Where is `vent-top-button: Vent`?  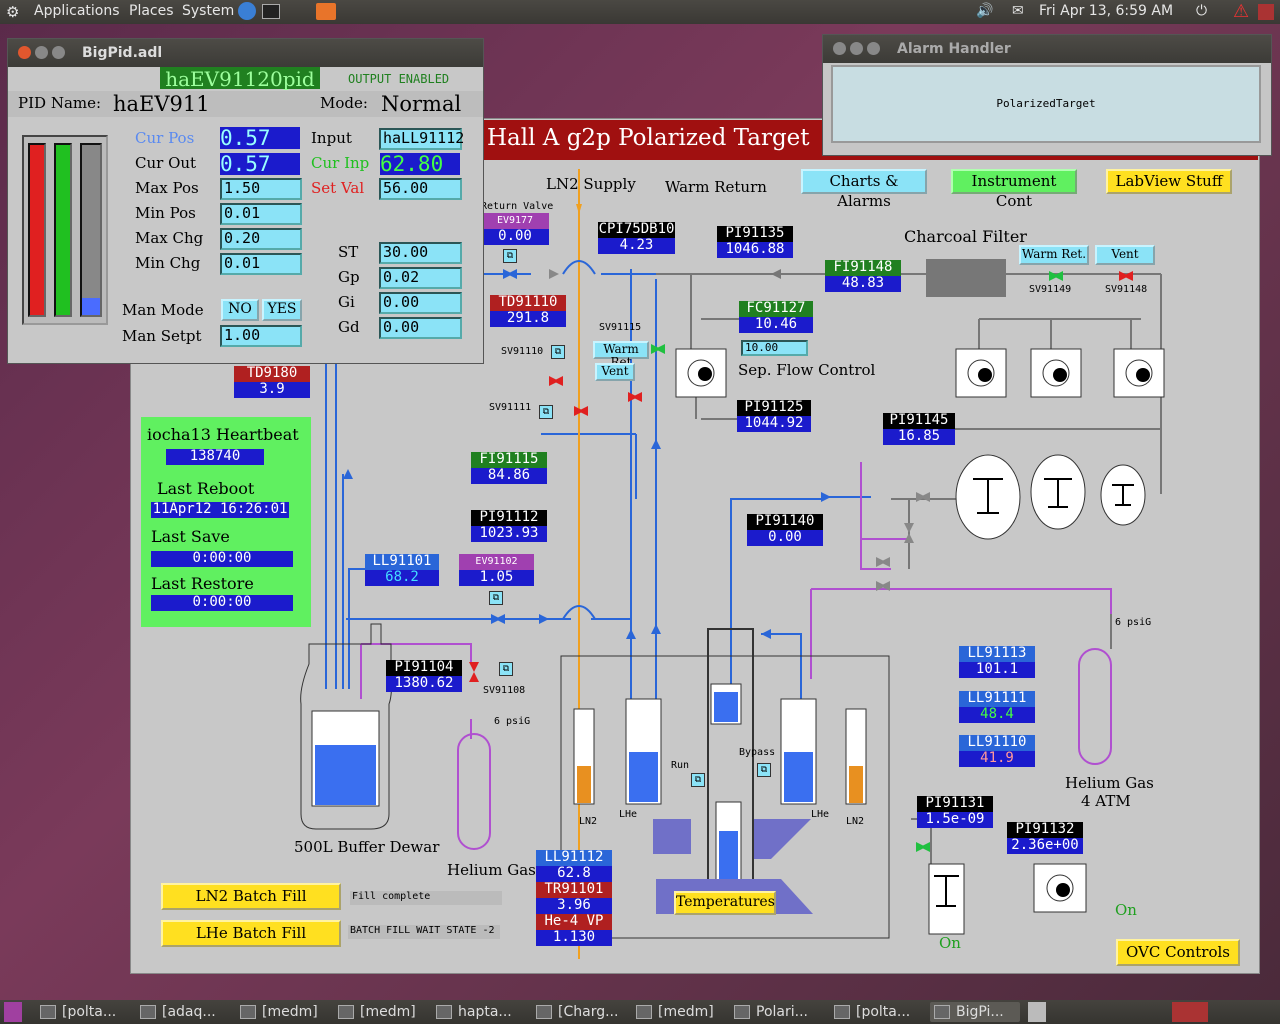 vent-top-button: Vent is located at coordinates (1125, 255).